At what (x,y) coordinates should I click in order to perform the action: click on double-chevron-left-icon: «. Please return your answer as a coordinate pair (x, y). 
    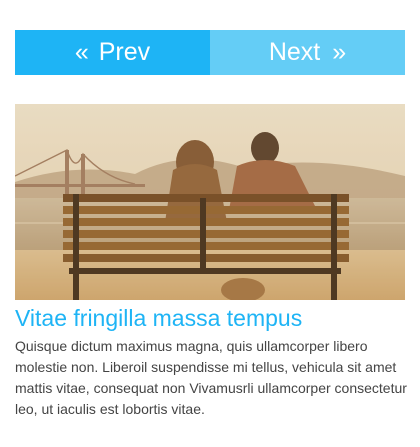
    Looking at the image, I should click on (81, 52).